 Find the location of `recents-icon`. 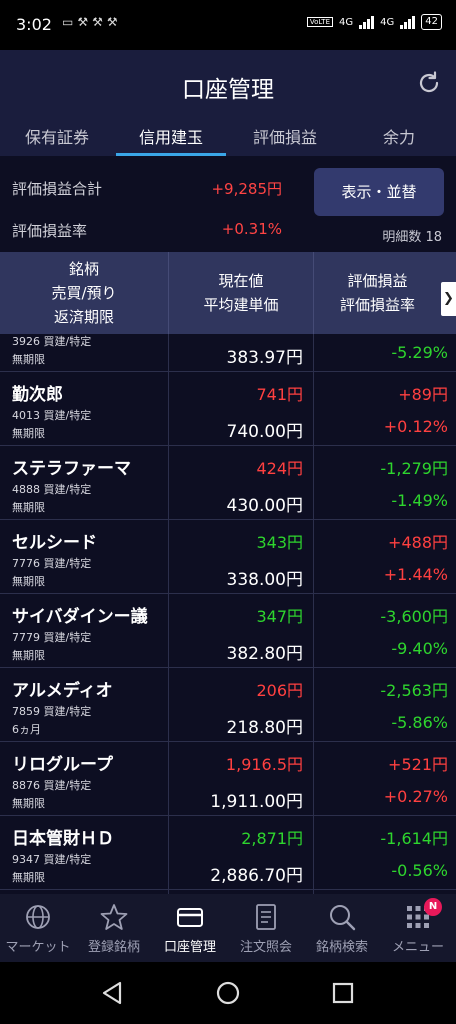

recents-icon is located at coordinates (343, 993).